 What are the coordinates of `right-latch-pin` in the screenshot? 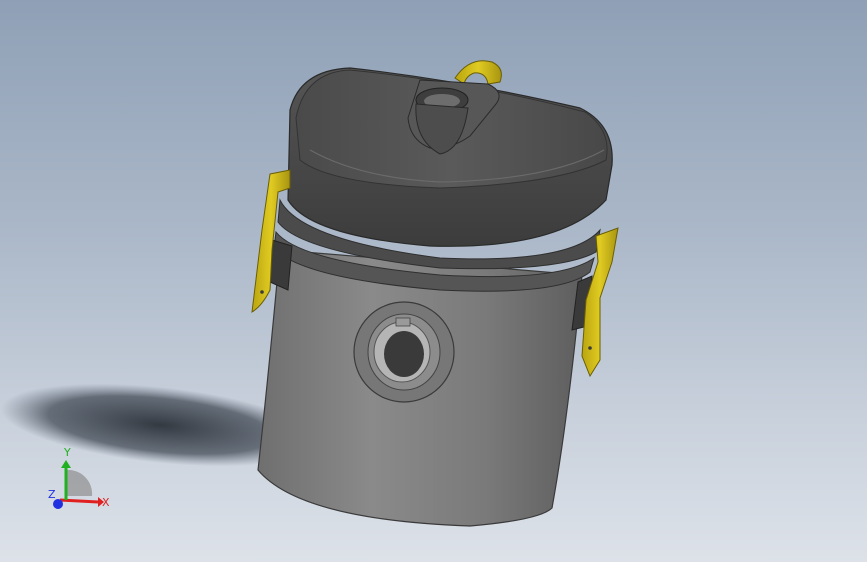 It's located at (590, 348).